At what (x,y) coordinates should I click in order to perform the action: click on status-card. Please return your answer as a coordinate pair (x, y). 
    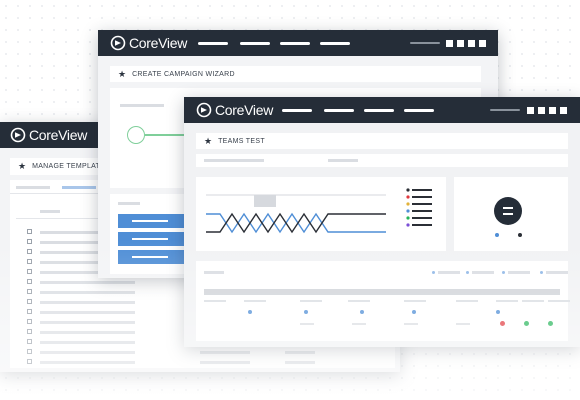
    Looking at the image, I should click on (511, 214).